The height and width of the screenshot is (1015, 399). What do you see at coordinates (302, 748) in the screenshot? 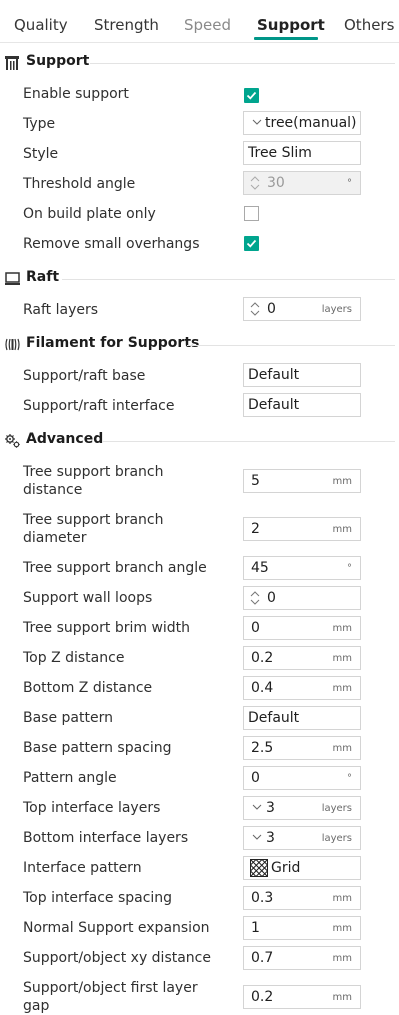
I see `base-pattern-spacing-input: 2.5 mm` at bounding box center [302, 748].